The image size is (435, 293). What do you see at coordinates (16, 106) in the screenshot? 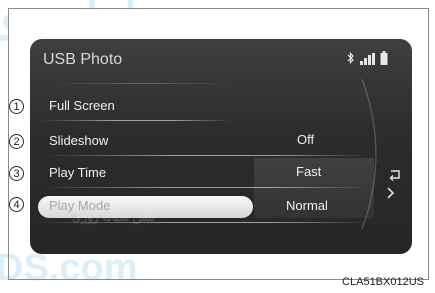
I see `callout-1: 1` at bounding box center [16, 106].